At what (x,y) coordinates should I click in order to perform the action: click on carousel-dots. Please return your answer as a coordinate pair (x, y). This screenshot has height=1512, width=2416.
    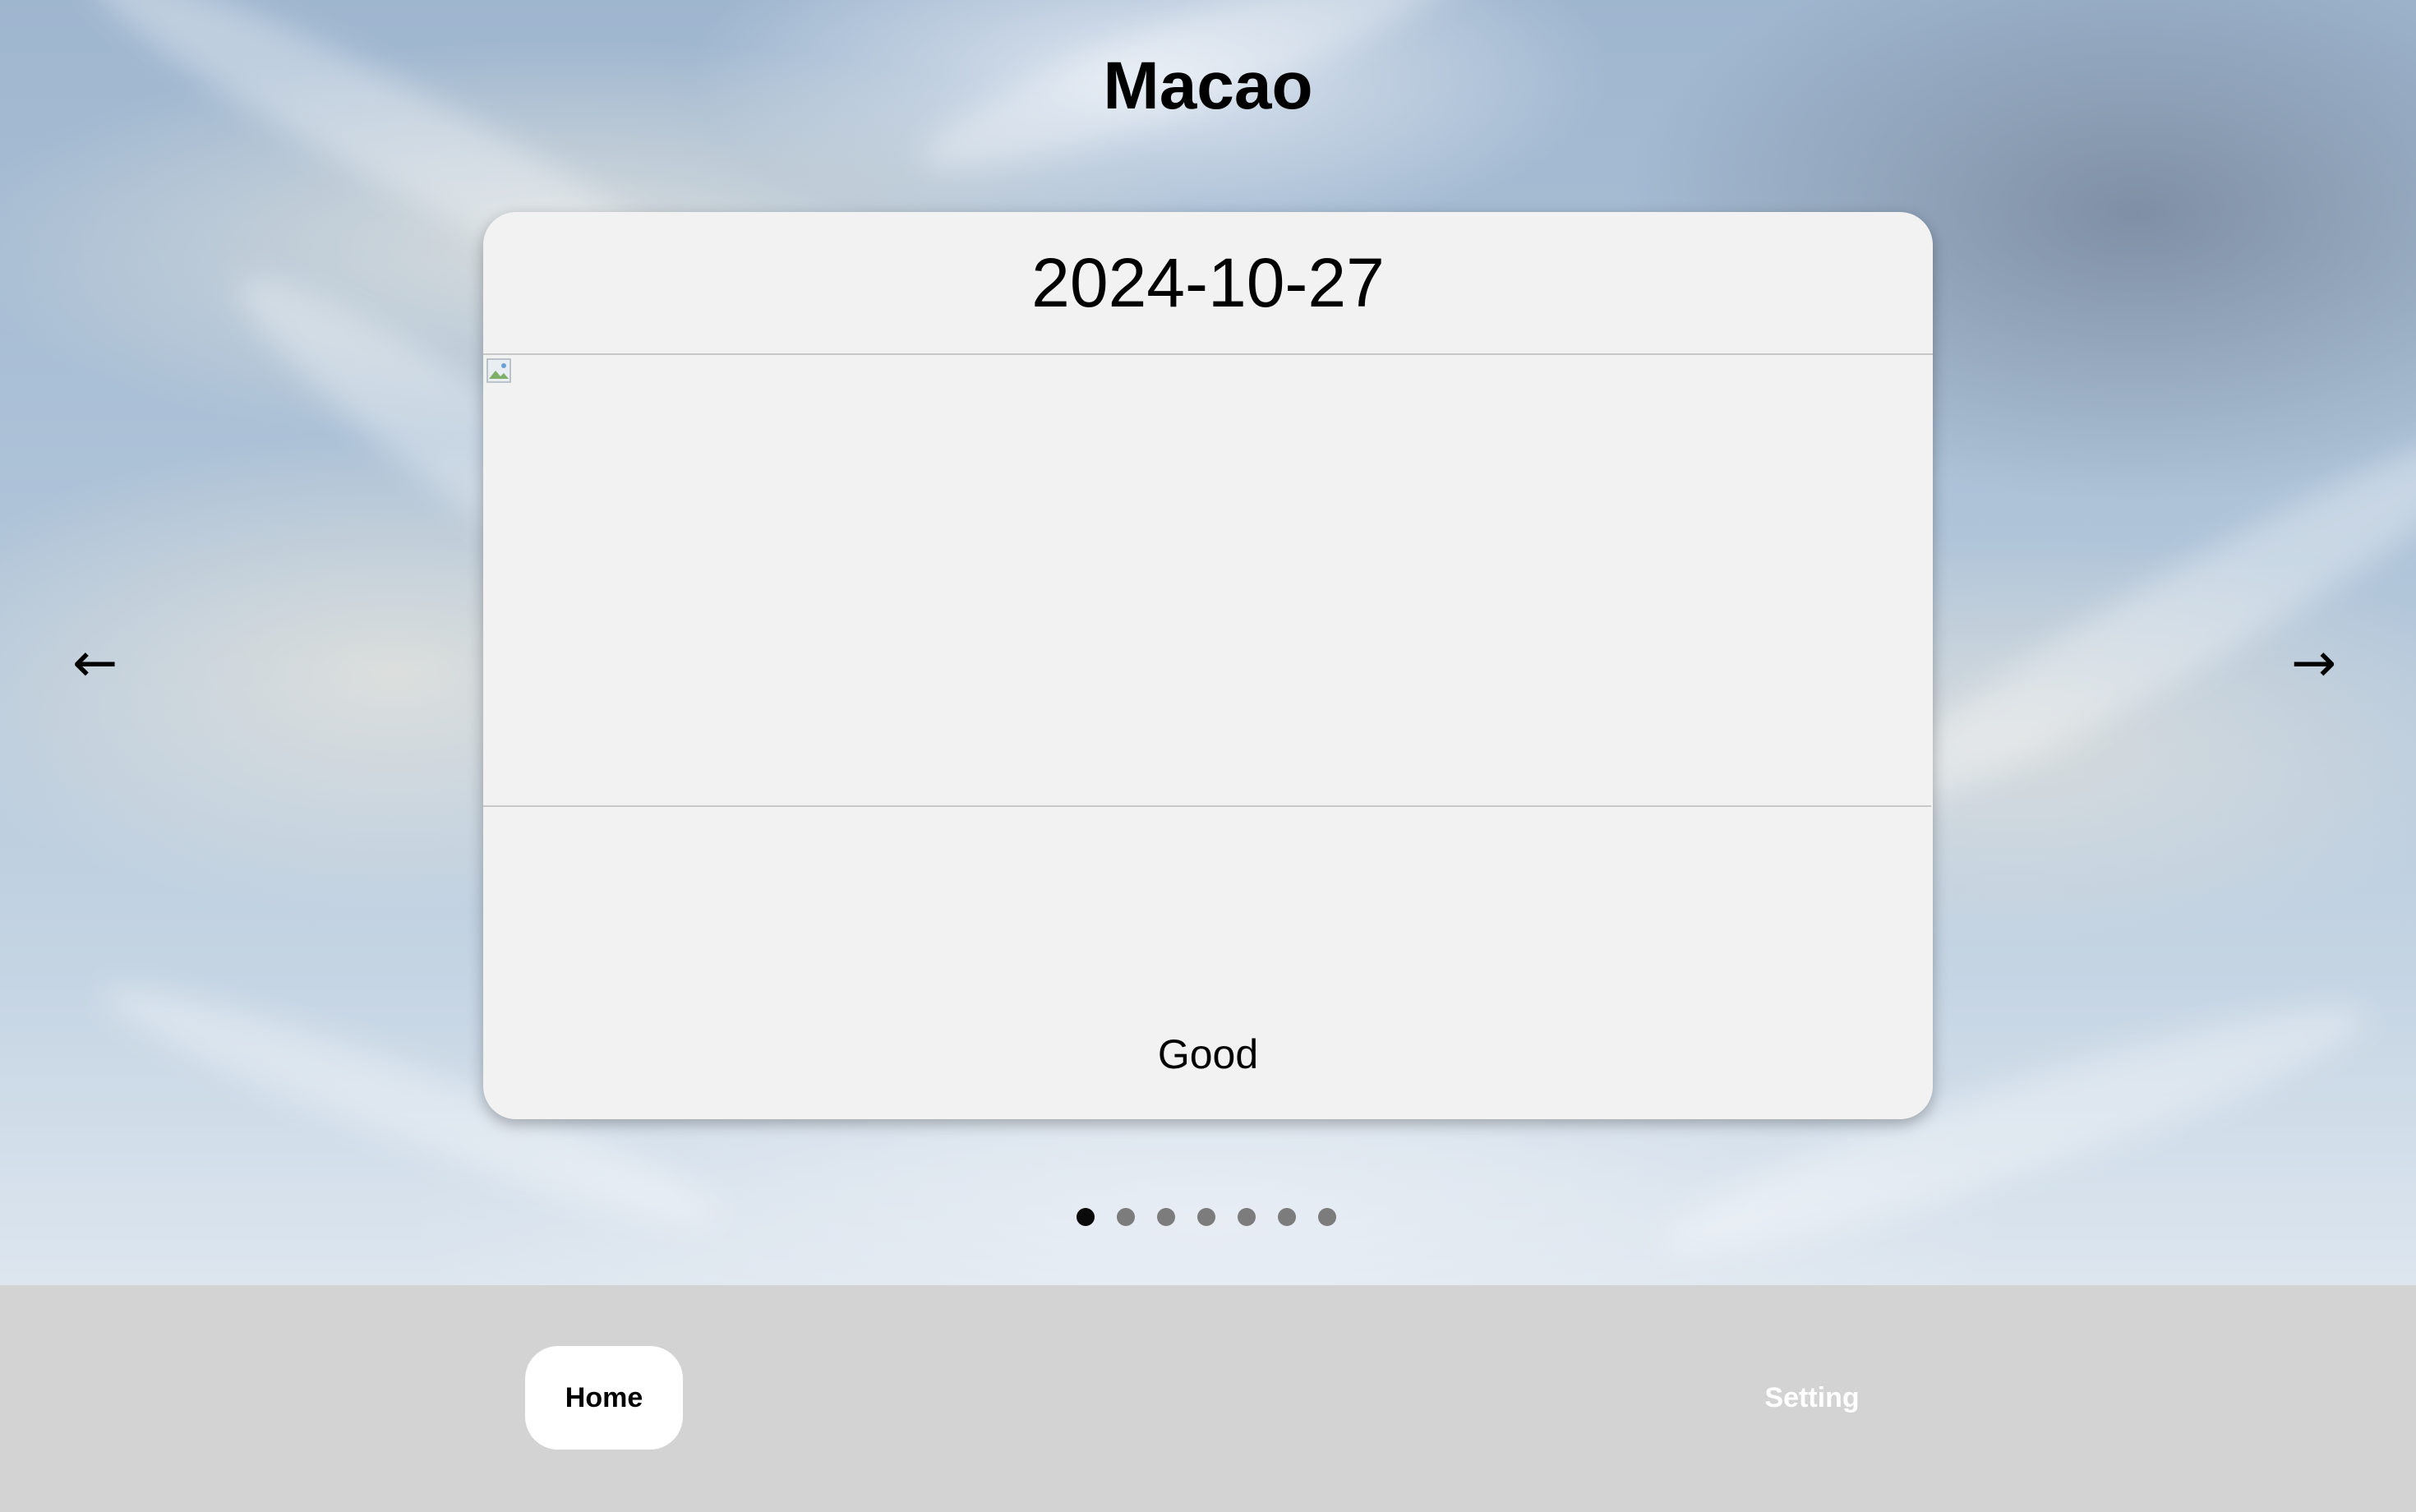
    Looking at the image, I should click on (1207, 1217).